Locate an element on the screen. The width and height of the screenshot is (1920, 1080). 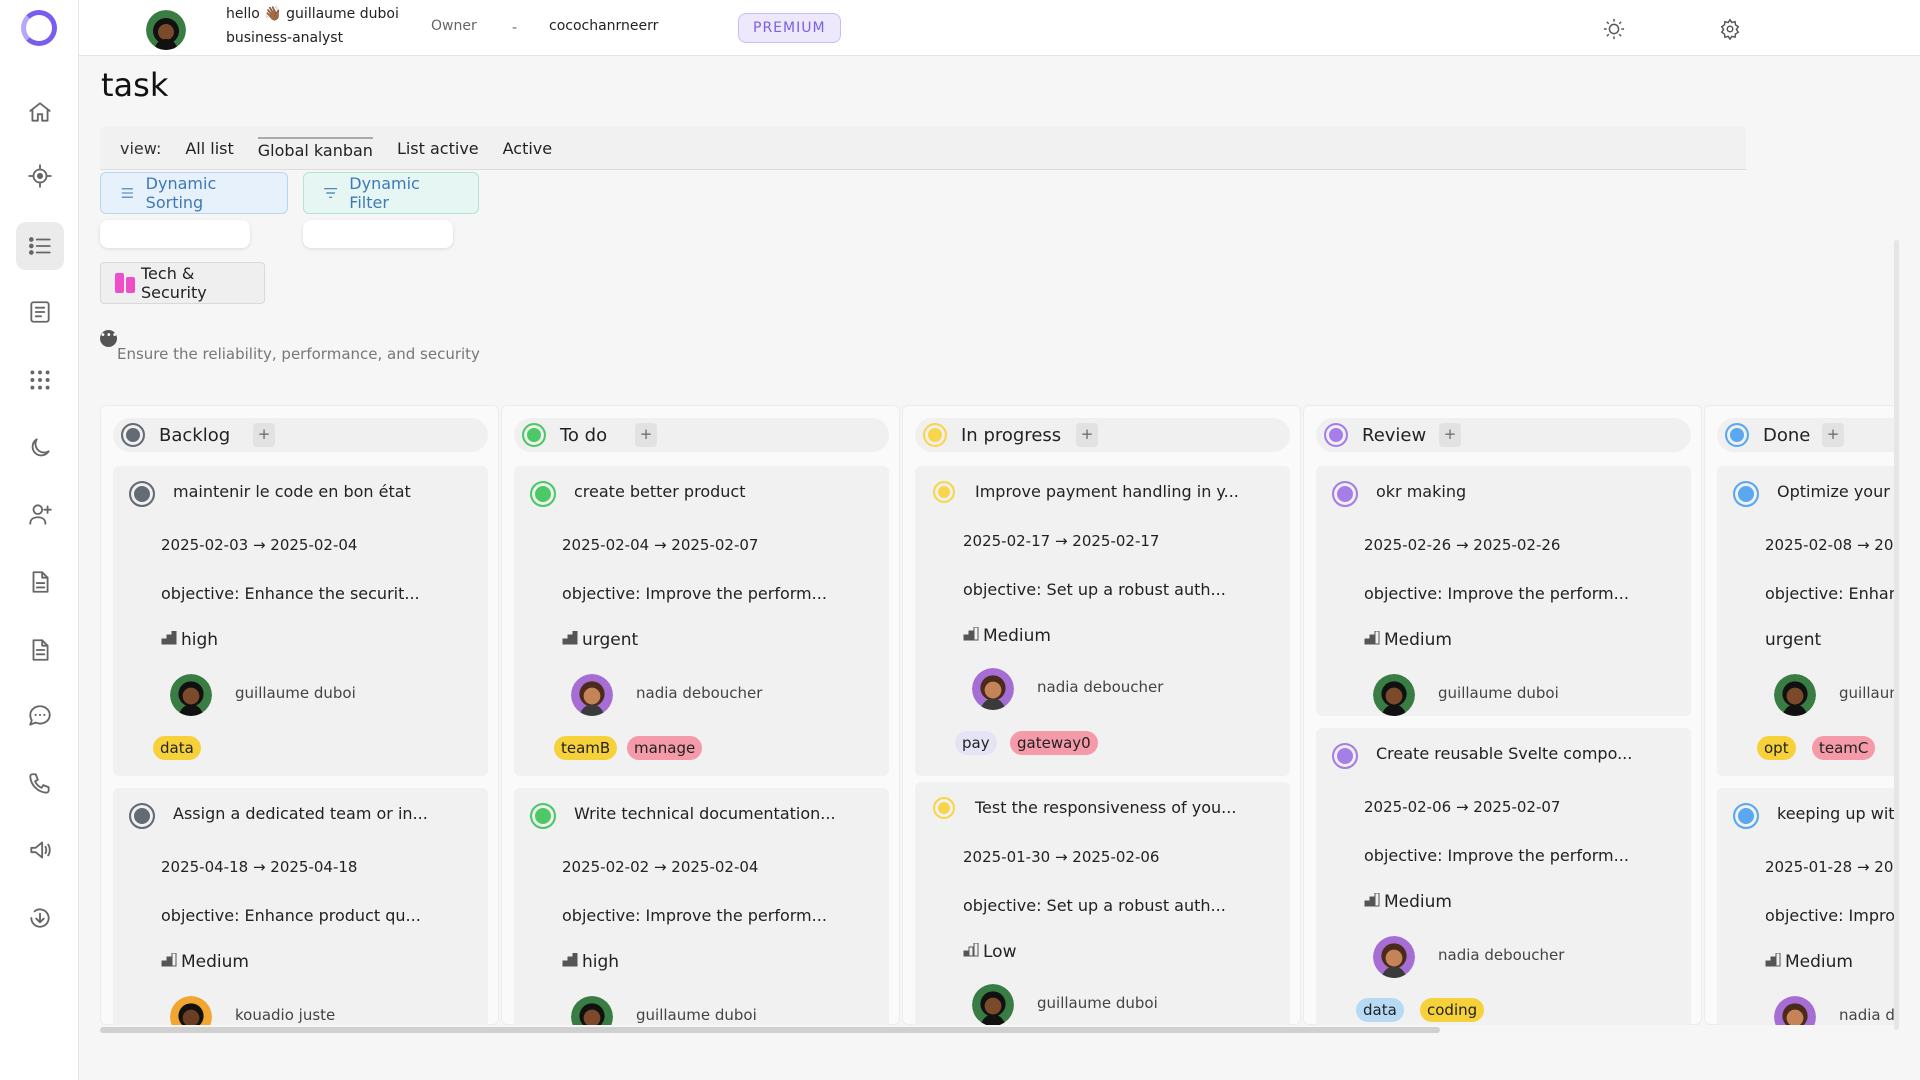
app-logo-icon is located at coordinates (39, 28).